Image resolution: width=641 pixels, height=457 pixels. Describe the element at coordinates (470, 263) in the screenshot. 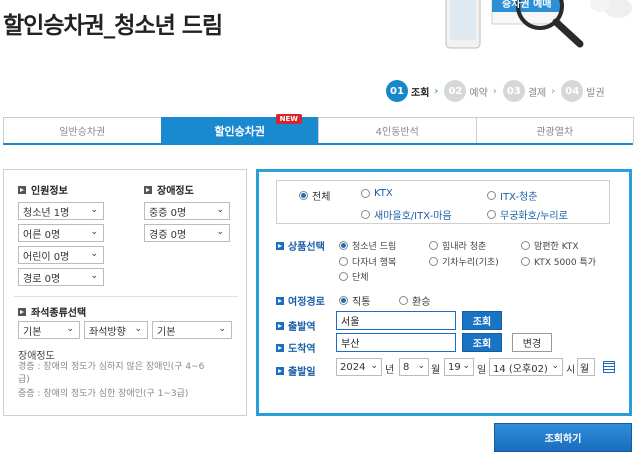

I see `radio-label: 기차누리(기초)` at that location.